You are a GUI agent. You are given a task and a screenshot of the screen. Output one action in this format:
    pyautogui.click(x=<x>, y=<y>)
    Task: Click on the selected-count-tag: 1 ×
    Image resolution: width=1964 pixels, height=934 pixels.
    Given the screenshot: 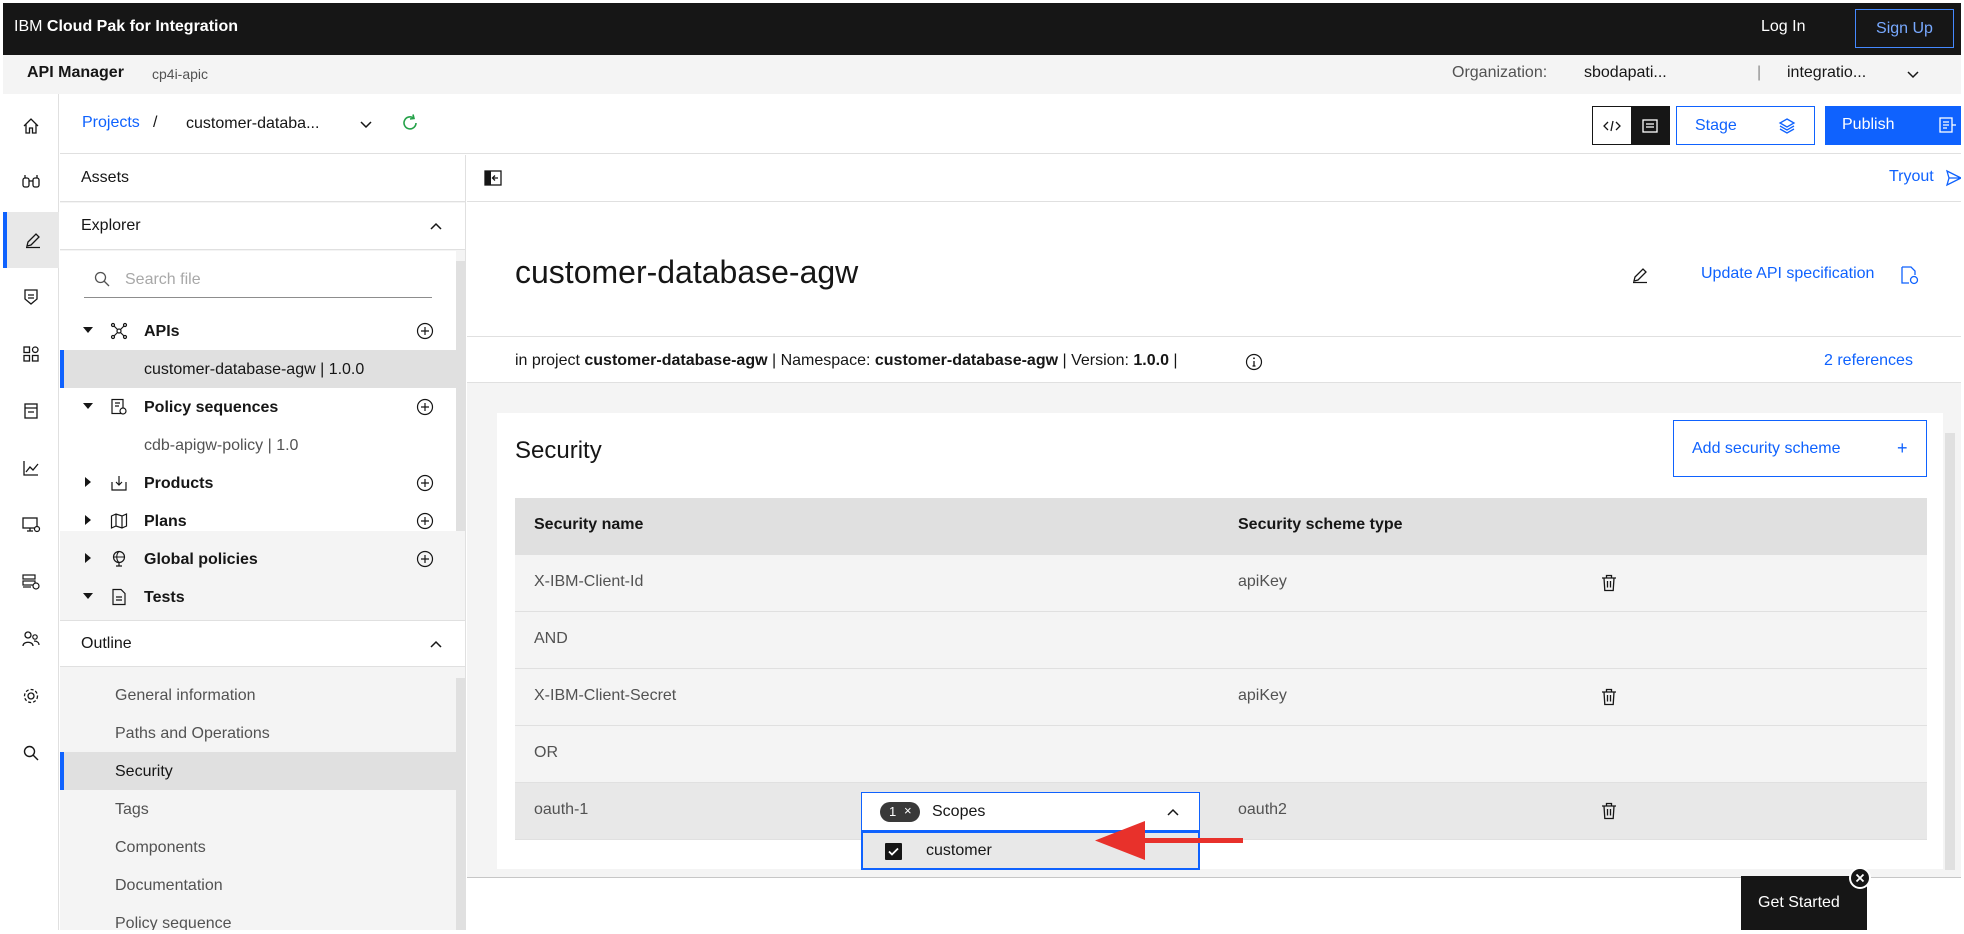 What is the action you would take?
    pyautogui.click(x=900, y=812)
    